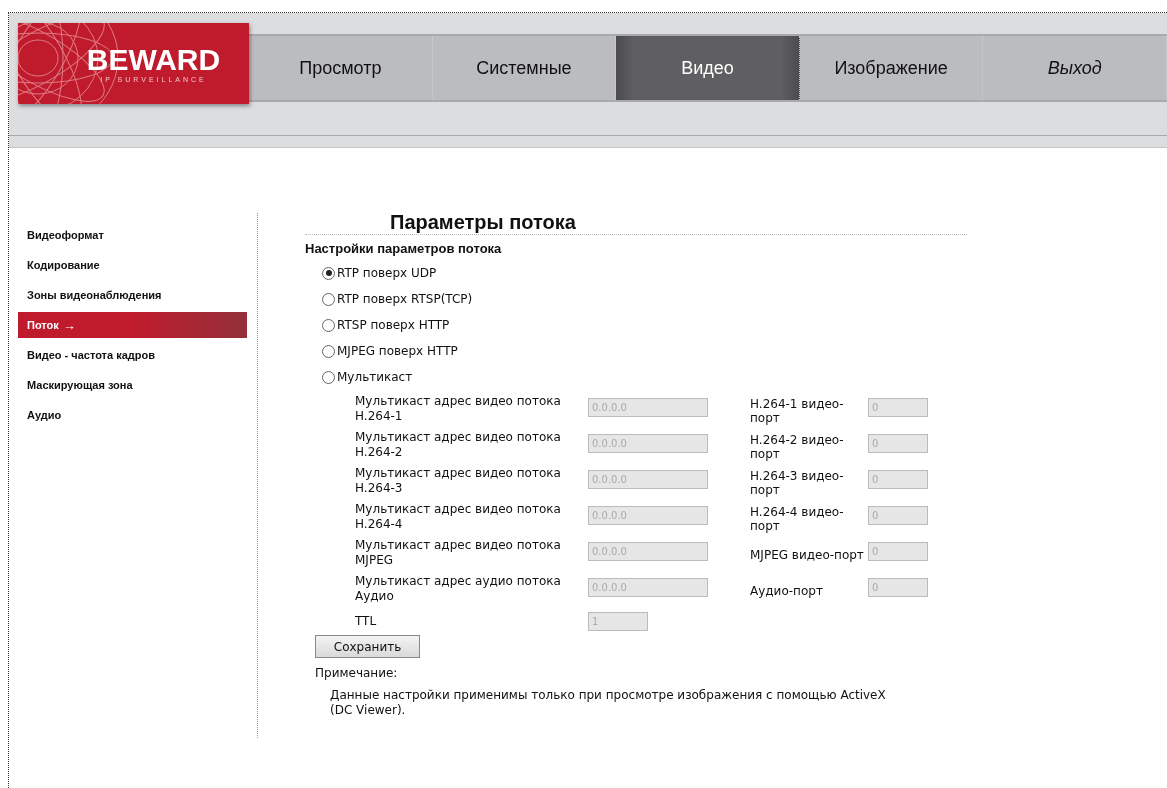  I want to click on field-label: Мультикаст адрес видео потока MJPEG, so click(458, 553).